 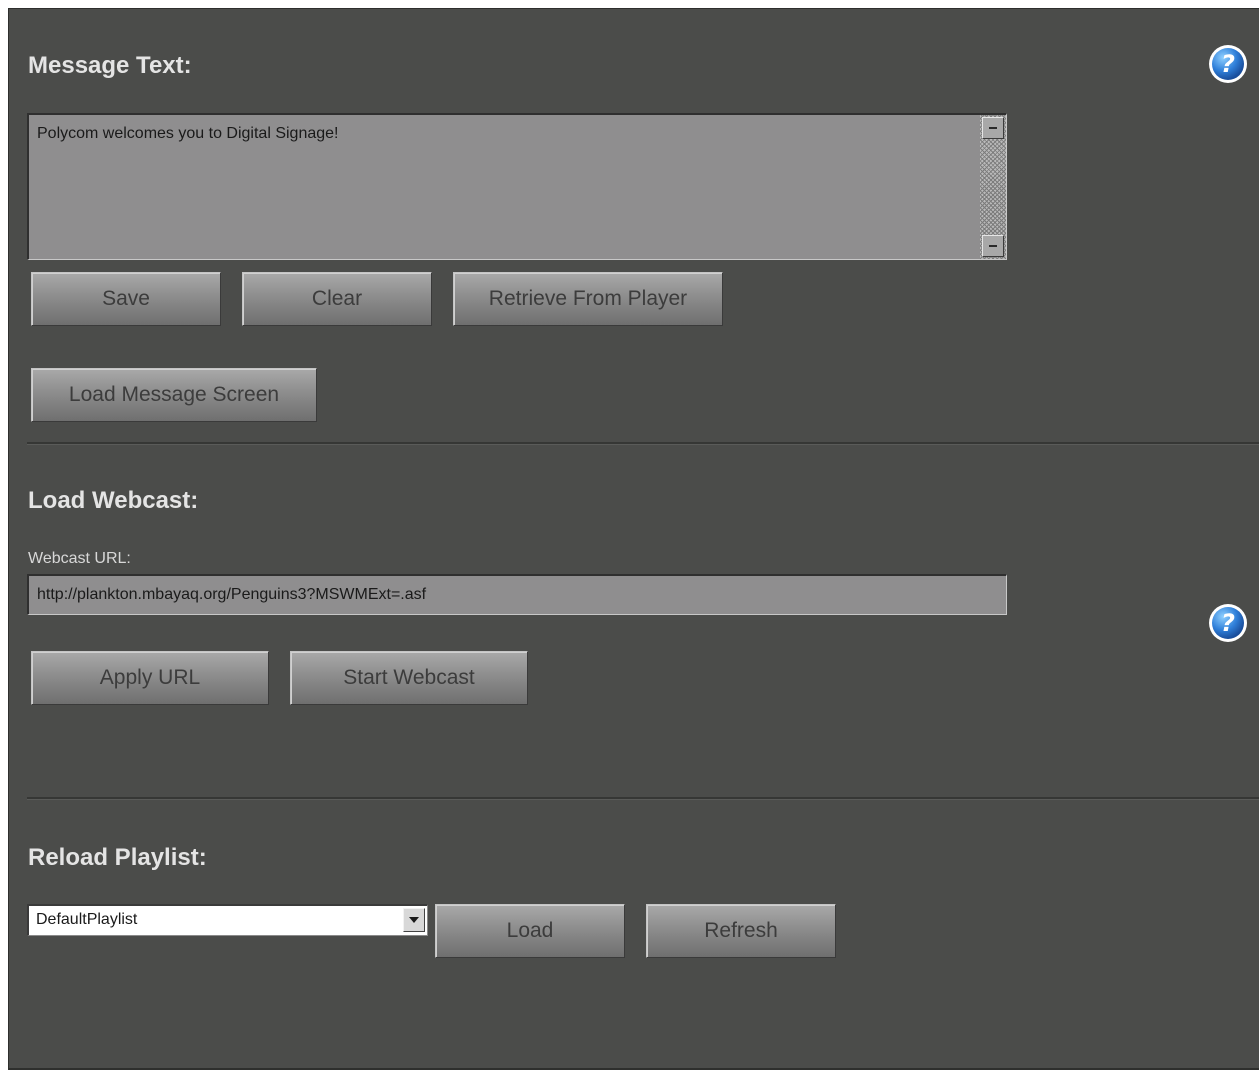 What do you see at coordinates (588, 299) in the screenshot?
I see `retrieve-from-player-button: Retrieve From Player` at bounding box center [588, 299].